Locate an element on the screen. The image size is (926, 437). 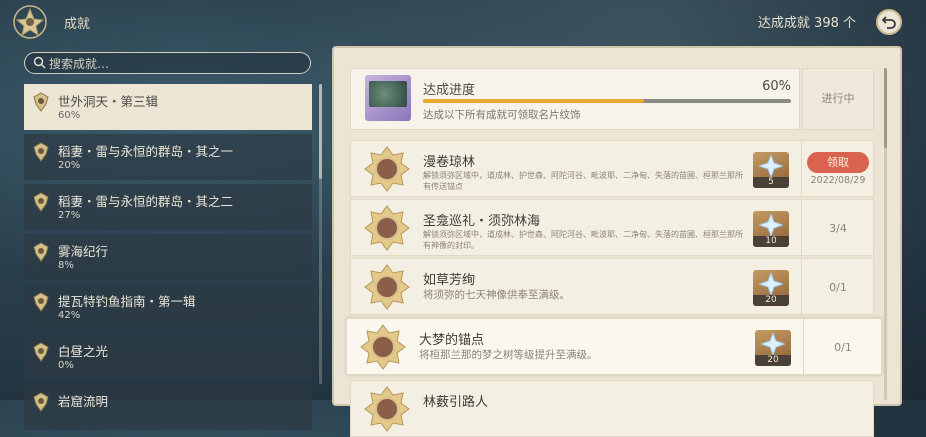
category-percent: 60% is located at coordinates (69, 115).